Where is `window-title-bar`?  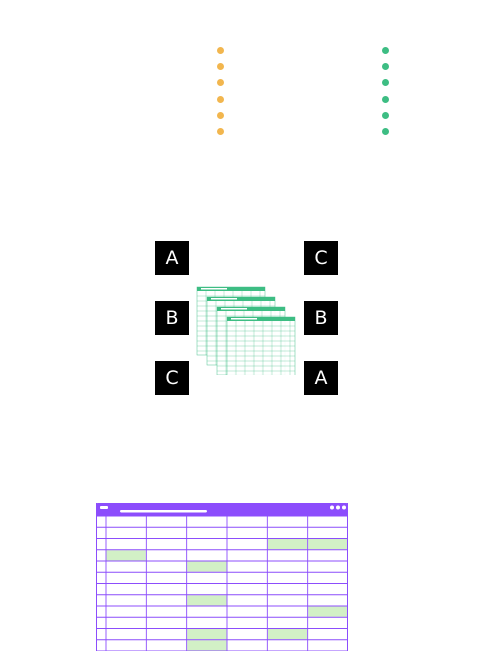
window-title-bar is located at coordinates (222, 509).